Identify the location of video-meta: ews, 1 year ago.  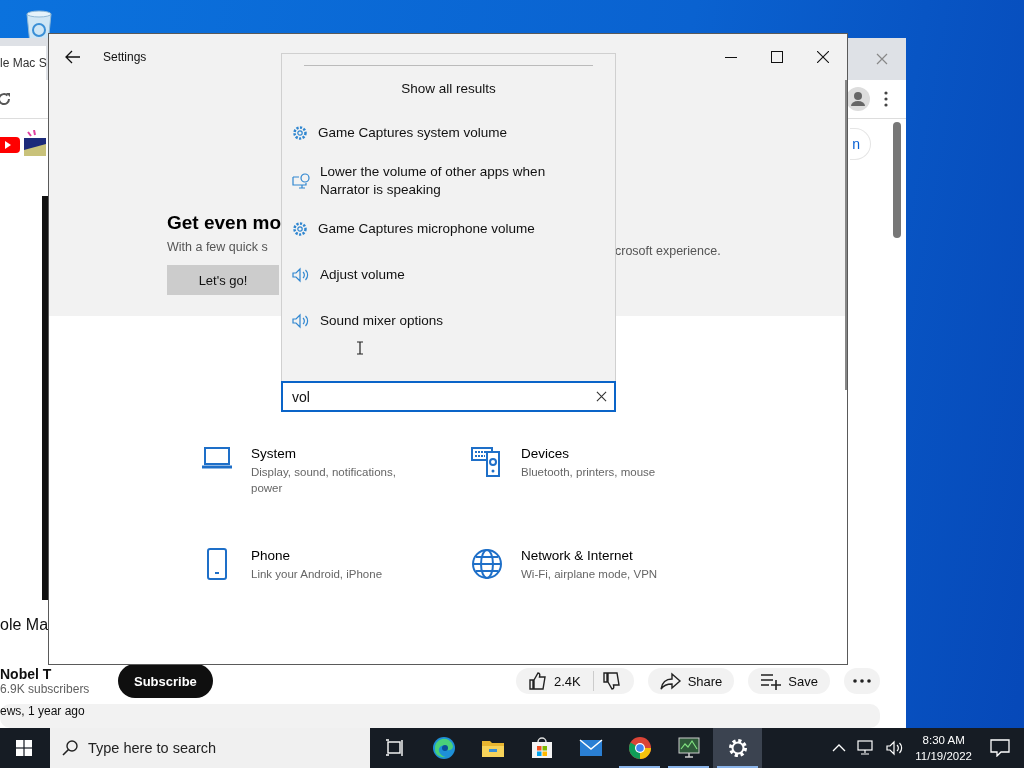
(42, 711).